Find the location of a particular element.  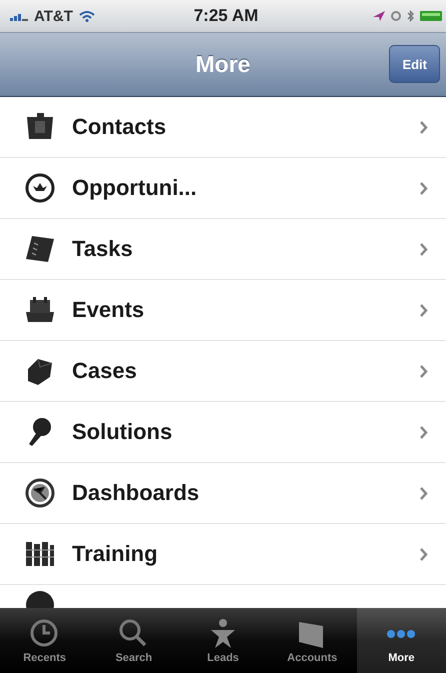

list-item: Cases is located at coordinates (223, 371).